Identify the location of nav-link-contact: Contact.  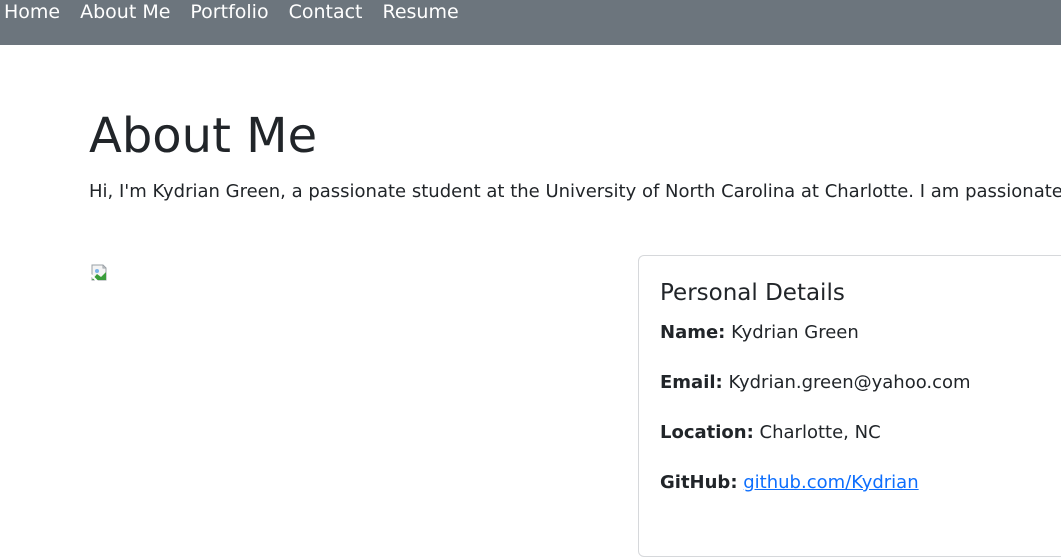
(326, 12).